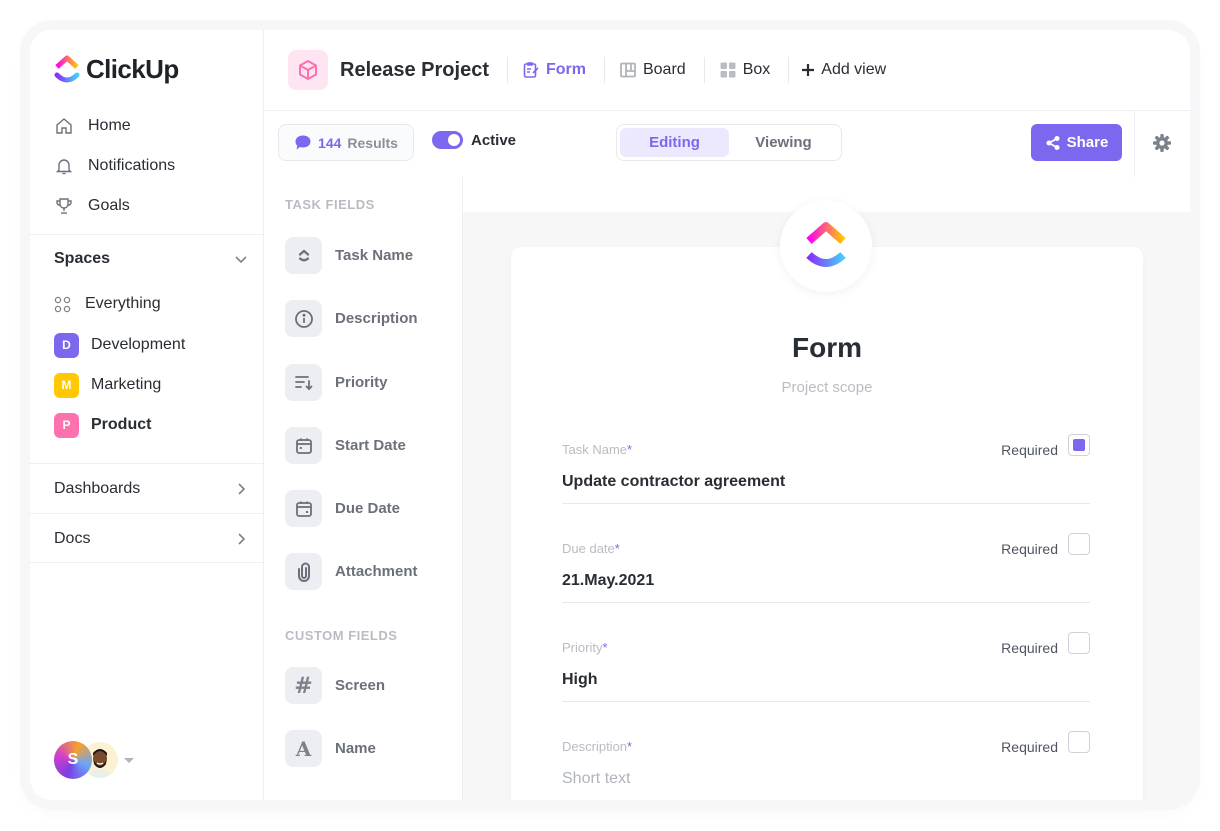 The image size is (1220, 831). I want to click on question-value: Update contractor agreement, so click(673, 482).